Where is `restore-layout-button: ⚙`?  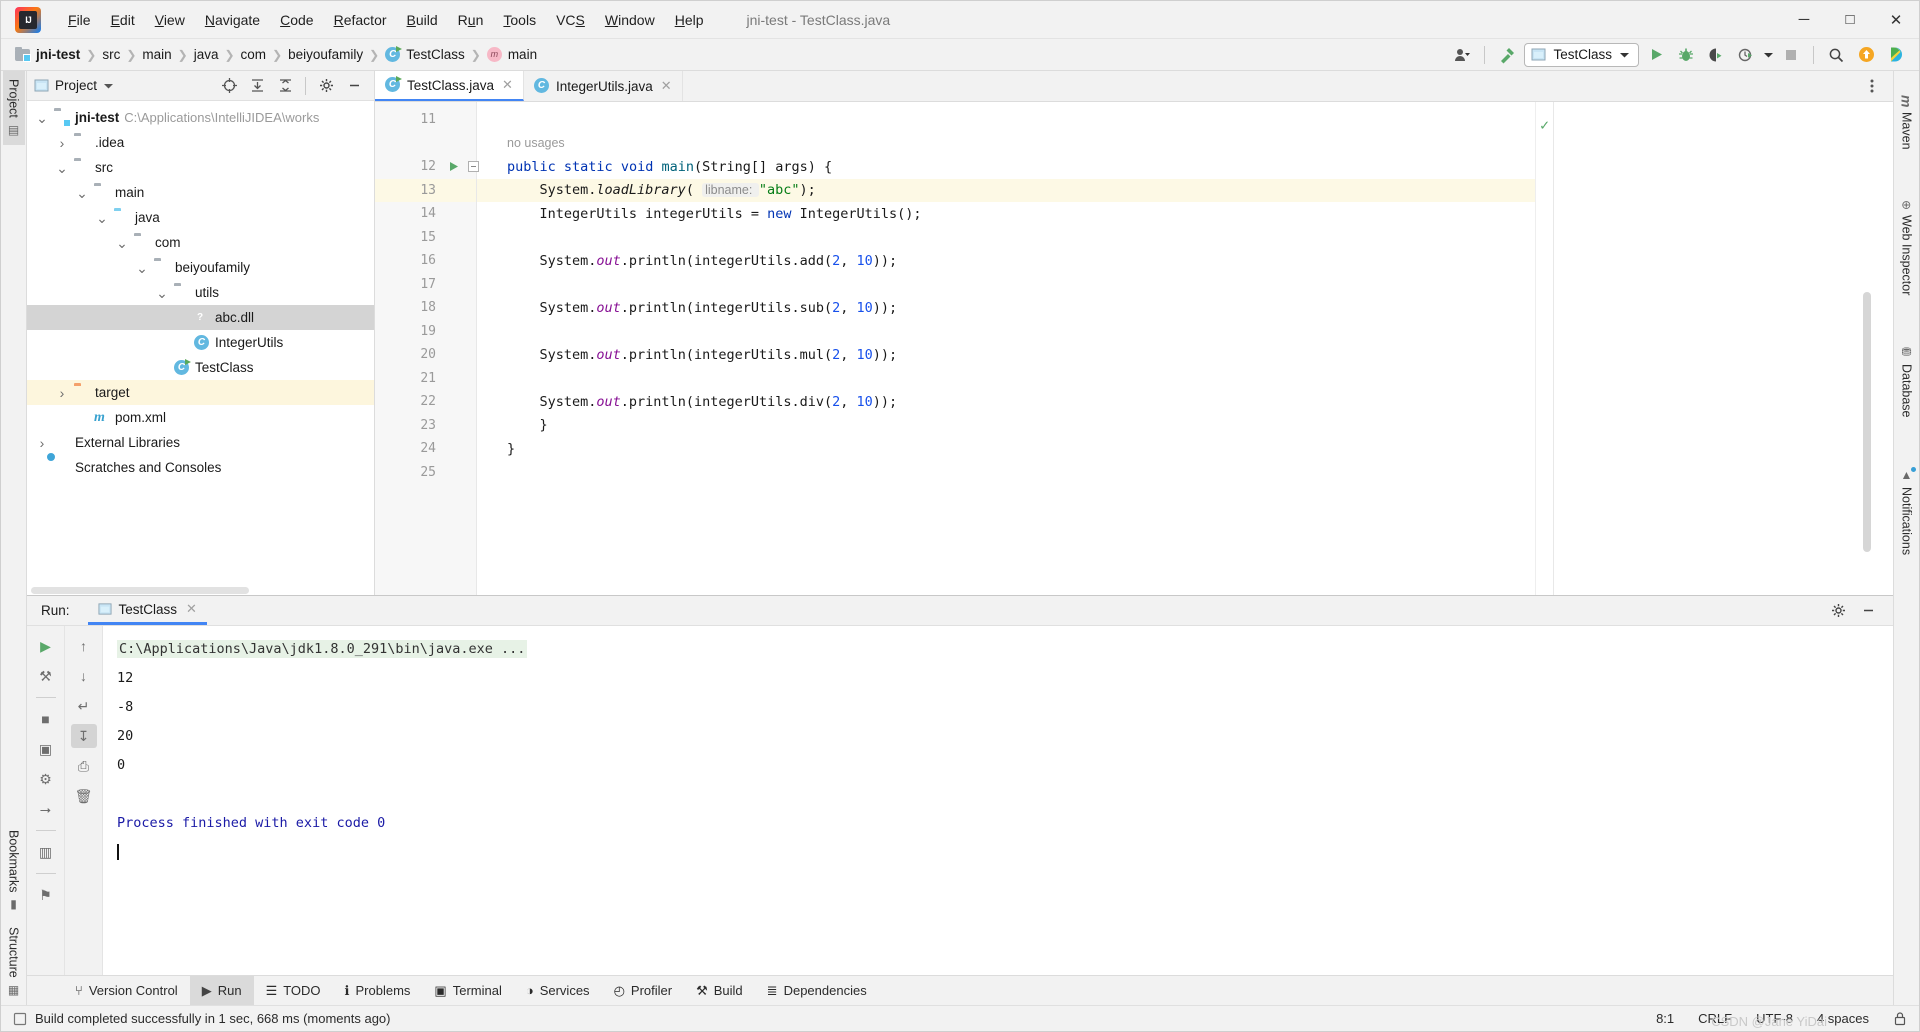
restore-layout-button: ⚙ is located at coordinates (46, 779).